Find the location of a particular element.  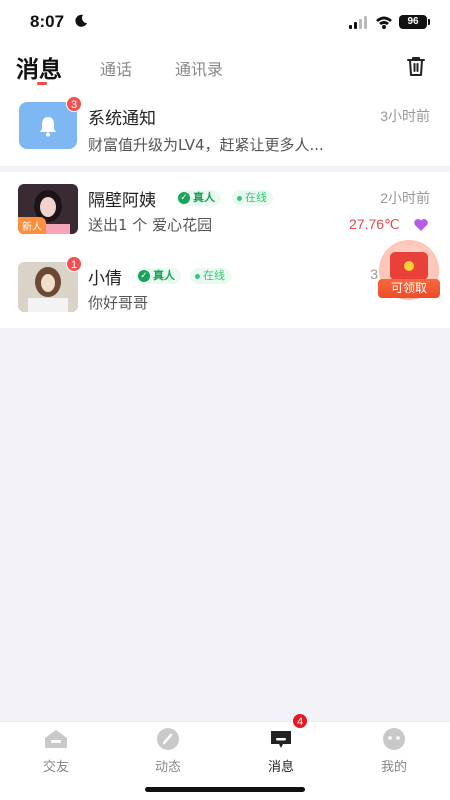

unread-badge: 1 is located at coordinates (74, 264).